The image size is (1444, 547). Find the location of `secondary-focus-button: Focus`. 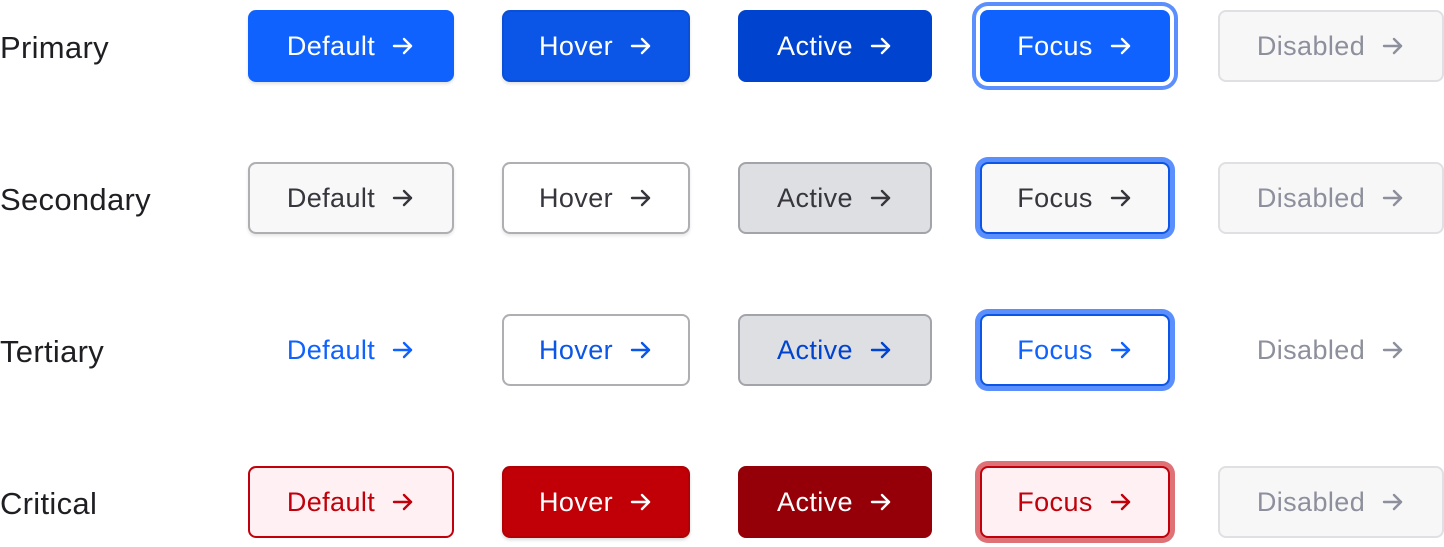

secondary-focus-button: Focus is located at coordinates (1075, 198).